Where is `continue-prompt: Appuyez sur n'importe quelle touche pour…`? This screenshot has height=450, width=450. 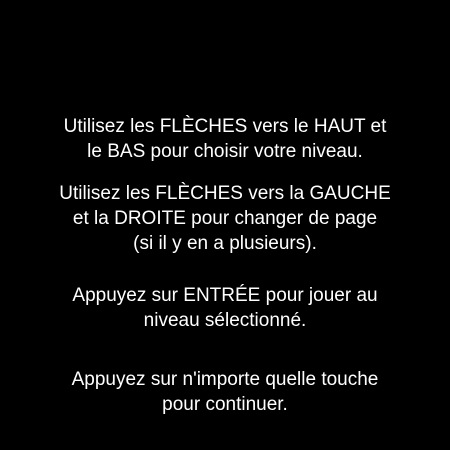
continue-prompt: Appuyez sur n'importe quelle touche pour… is located at coordinates (225, 392).